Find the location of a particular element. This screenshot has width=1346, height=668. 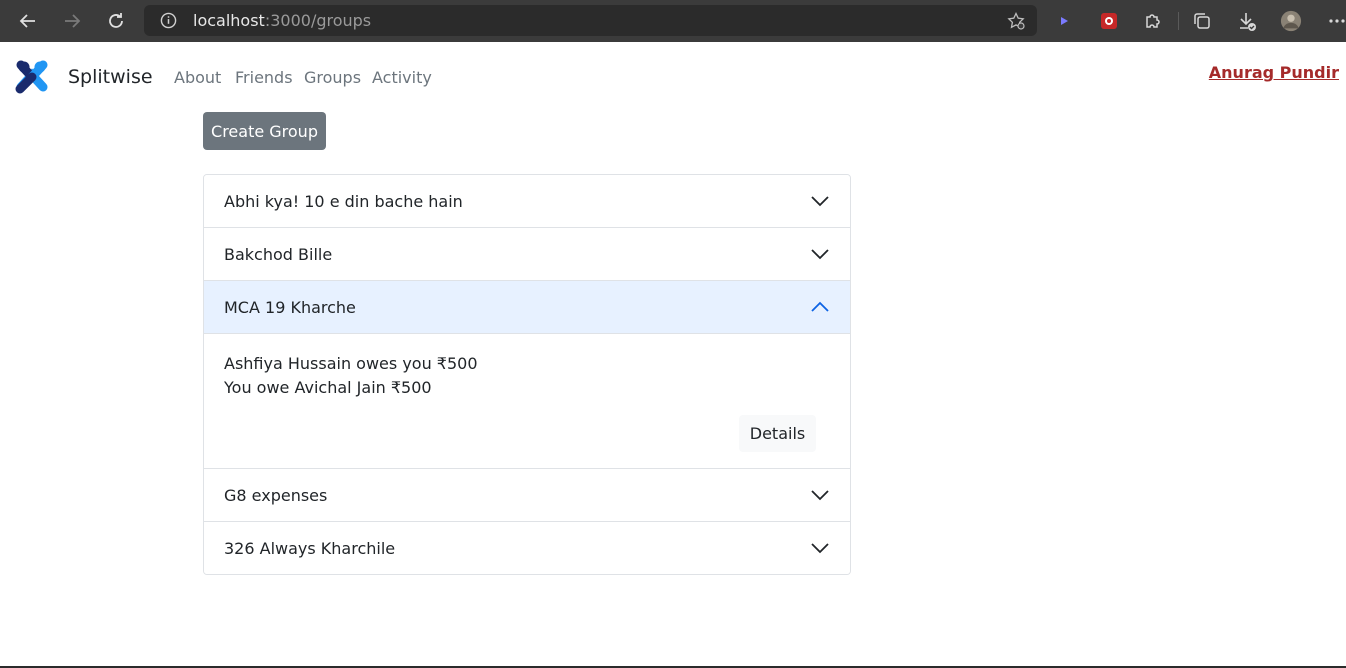

group-item: 326 Always Kharchile is located at coordinates (527, 548).